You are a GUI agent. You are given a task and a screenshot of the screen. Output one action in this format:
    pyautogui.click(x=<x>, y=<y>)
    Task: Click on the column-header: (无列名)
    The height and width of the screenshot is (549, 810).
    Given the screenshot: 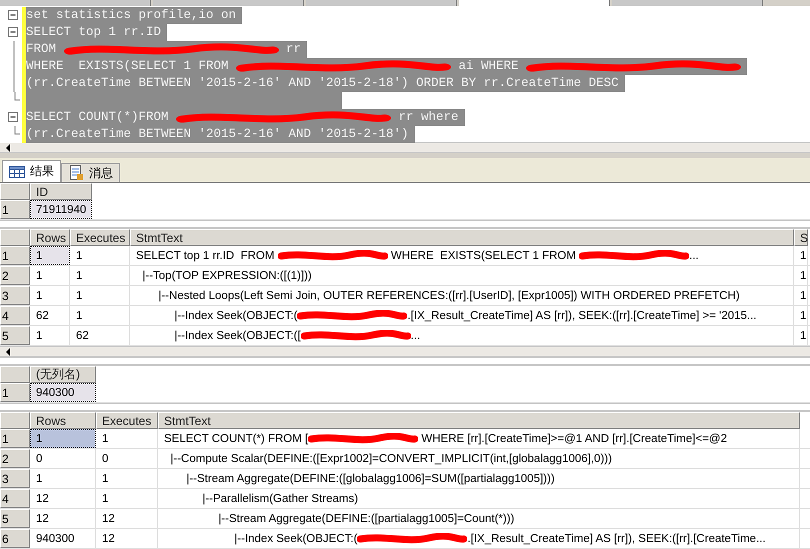 What is the action you would take?
    pyautogui.click(x=63, y=374)
    